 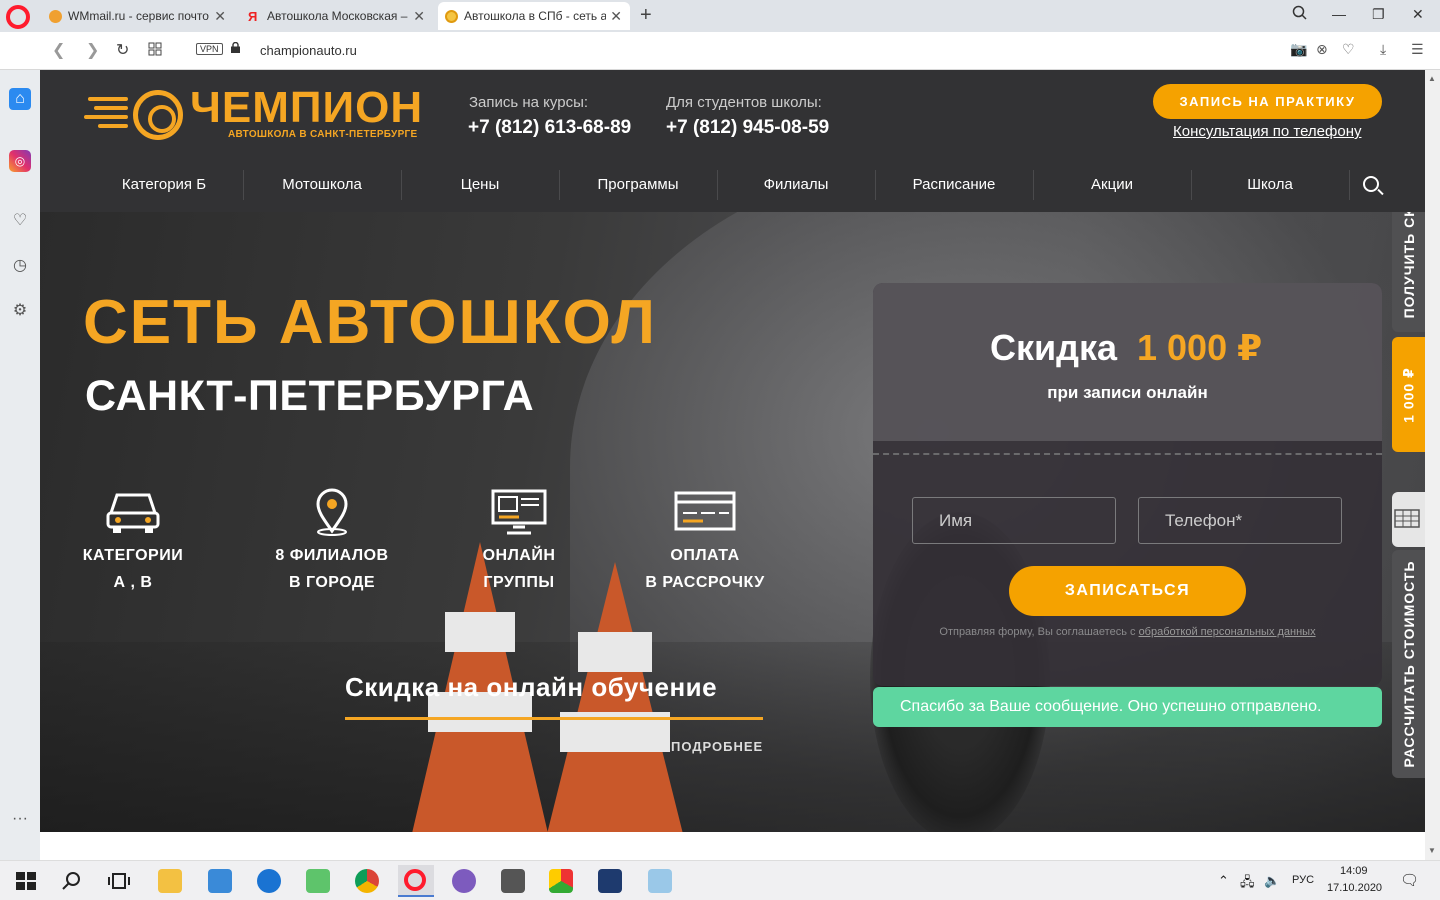 I want to click on consultation-link: Консультация по телефону, so click(x=1267, y=131).